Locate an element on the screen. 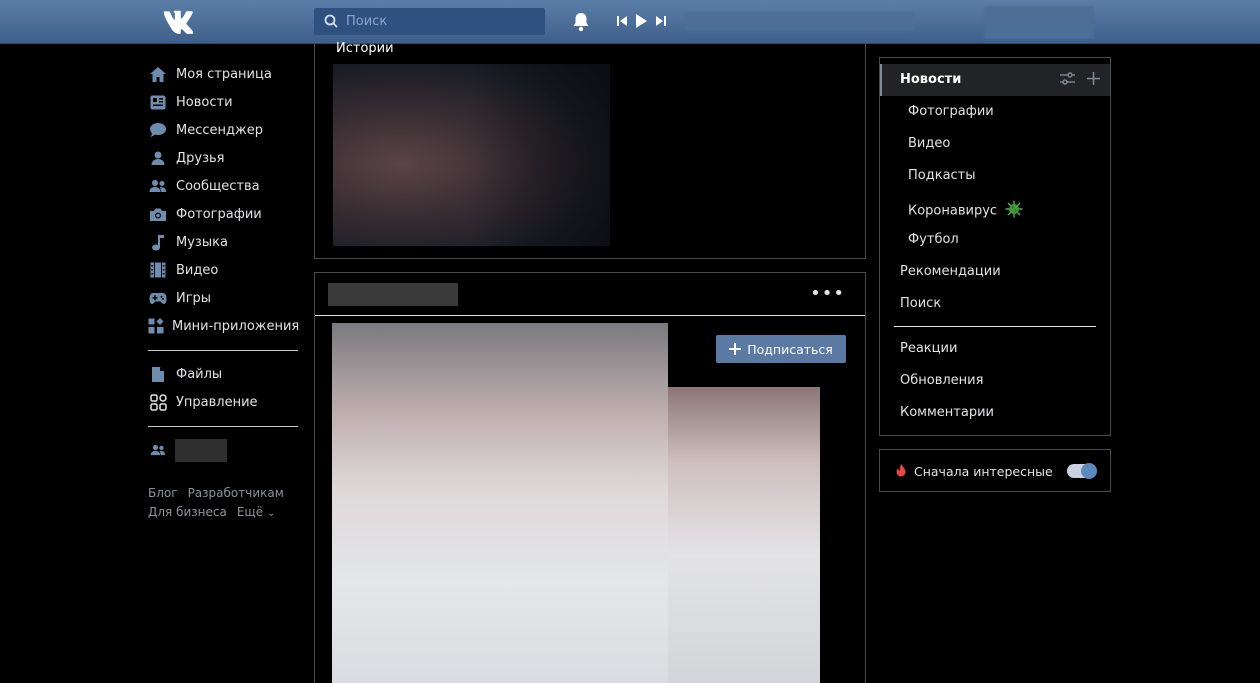  nav-label: Моя страница is located at coordinates (224, 74).